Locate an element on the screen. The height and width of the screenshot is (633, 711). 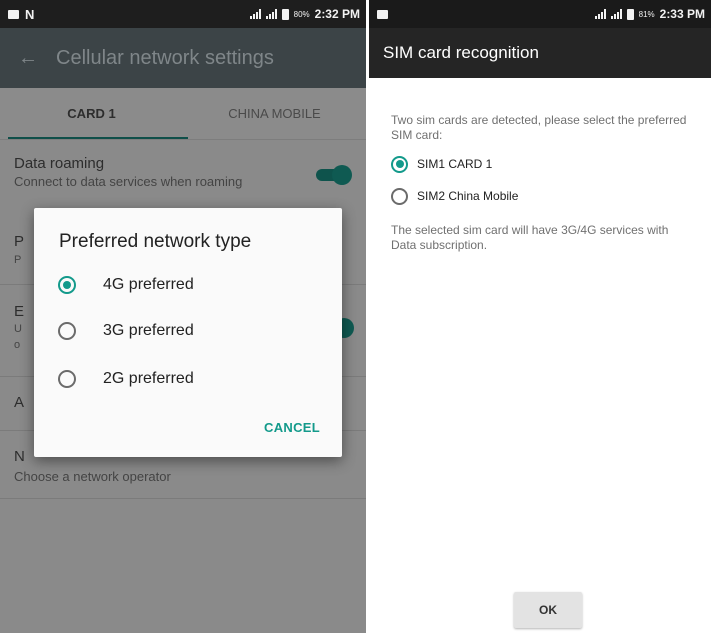
row-letter-u: U is located at coordinates (18, 329).